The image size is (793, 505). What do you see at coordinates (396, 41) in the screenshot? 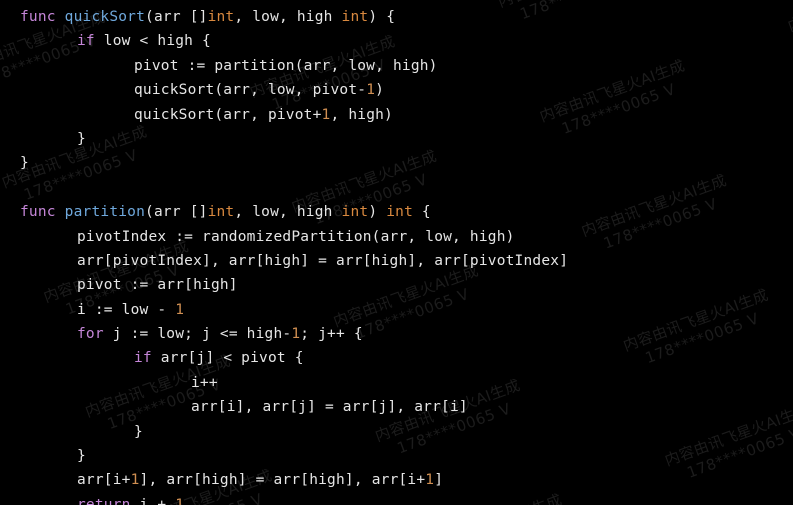
I see `code-line: if low < high {` at bounding box center [396, 41].